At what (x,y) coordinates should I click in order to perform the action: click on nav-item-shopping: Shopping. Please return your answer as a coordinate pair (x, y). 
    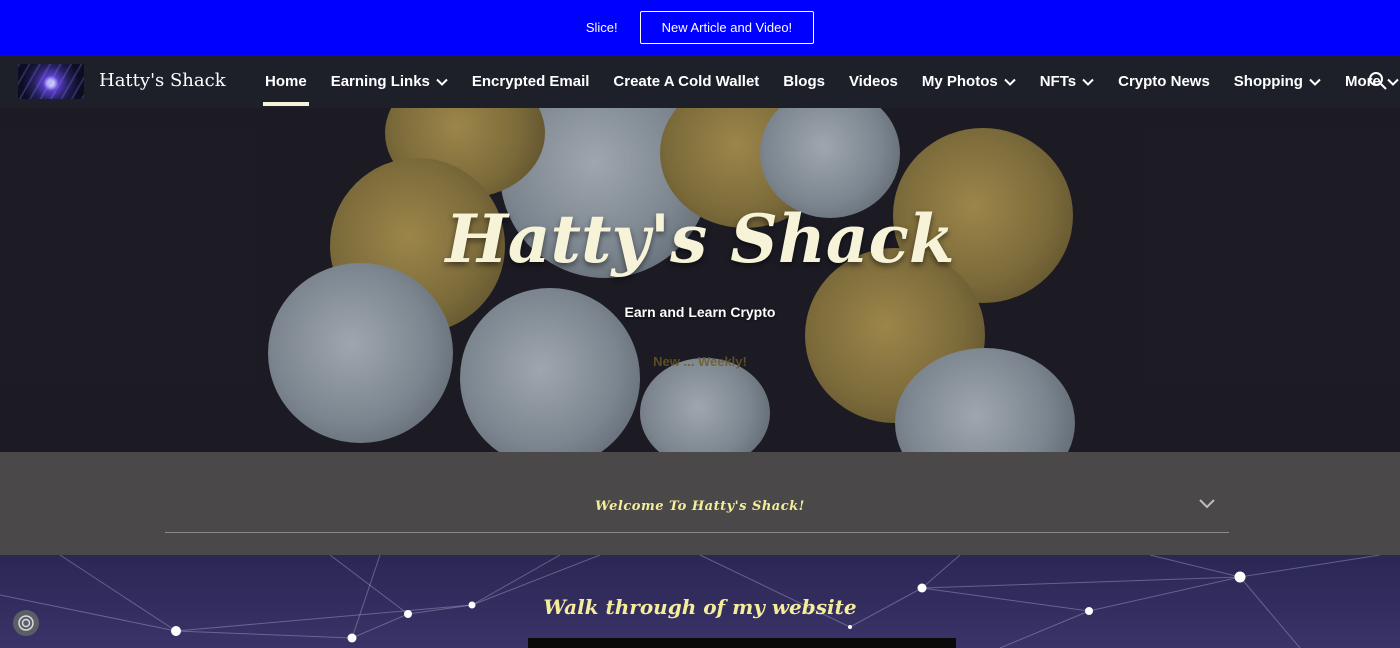
    Looking at the image, I should click on (1277, 81).